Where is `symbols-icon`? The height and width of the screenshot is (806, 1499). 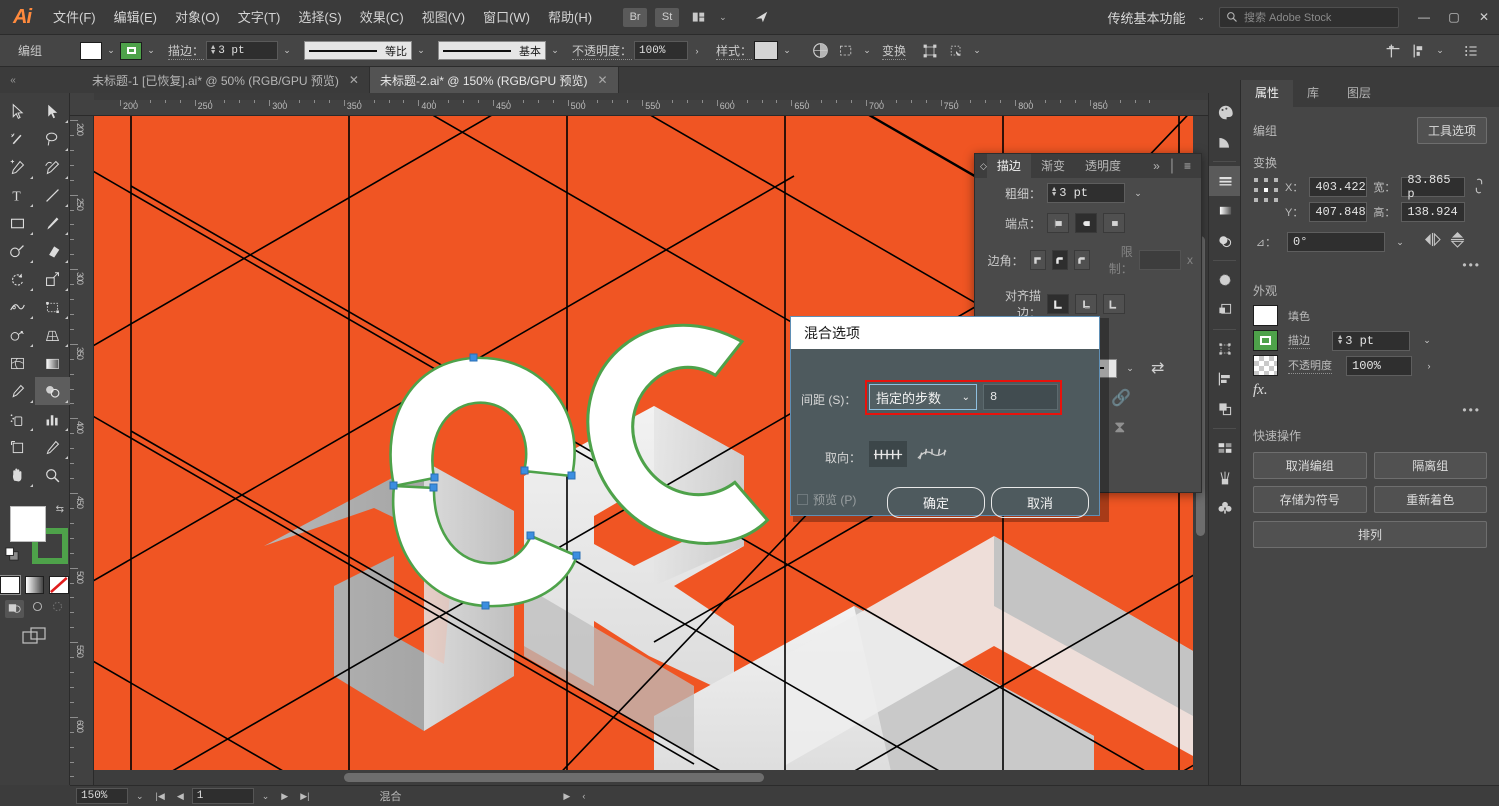
symbols-icon is located at coordinates (1225, 508).